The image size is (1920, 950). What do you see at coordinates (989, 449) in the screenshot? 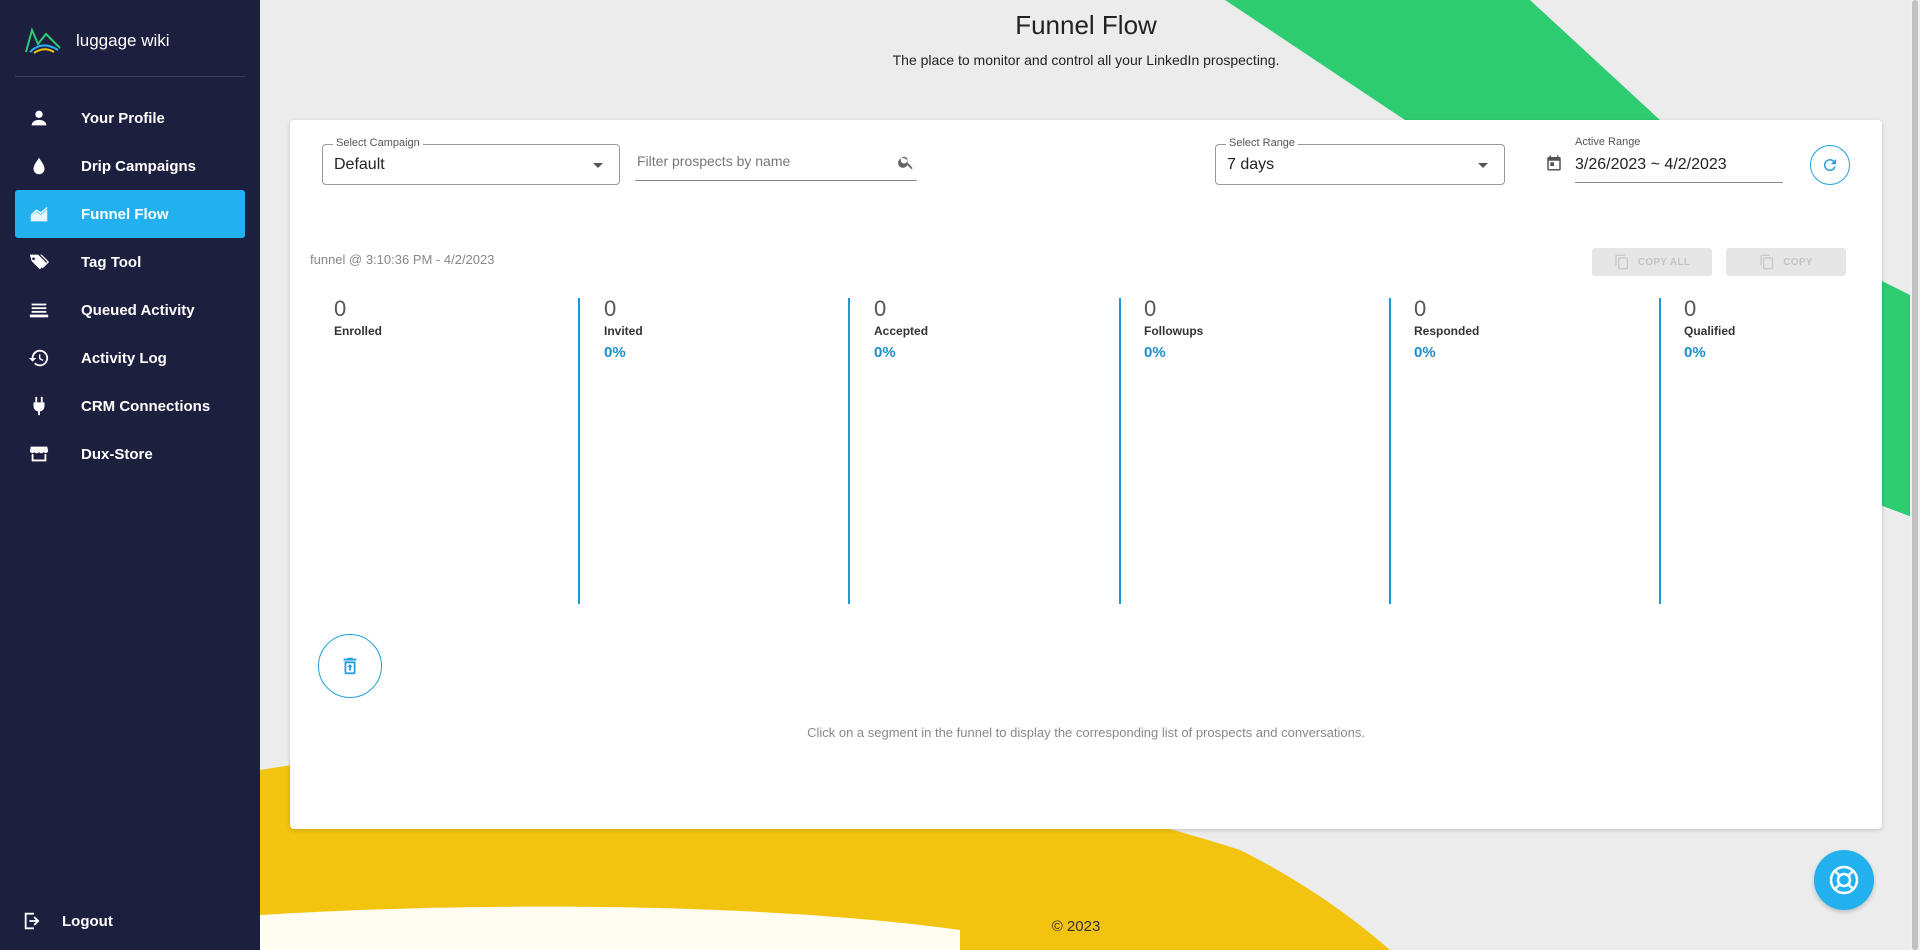
I see `funnel-segment-accepted: 0 Accepted 0%` at bounding box center [989, 449].